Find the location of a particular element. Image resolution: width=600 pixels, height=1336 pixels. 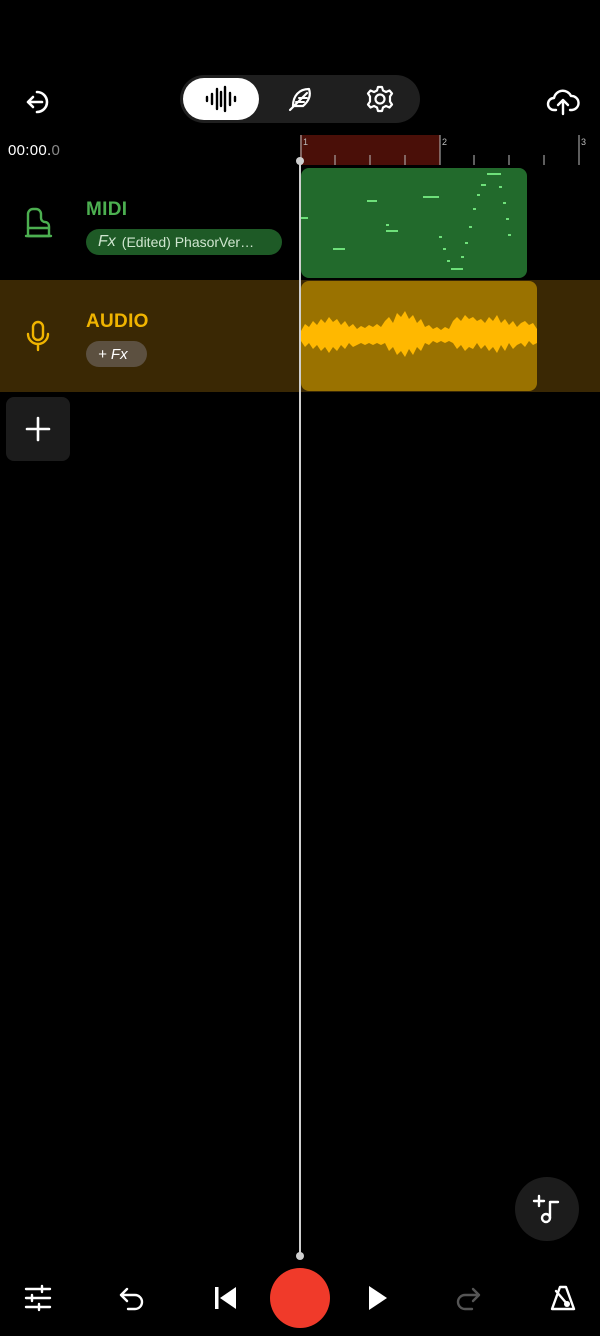

feather-icon is located at coordinates (299, 99).